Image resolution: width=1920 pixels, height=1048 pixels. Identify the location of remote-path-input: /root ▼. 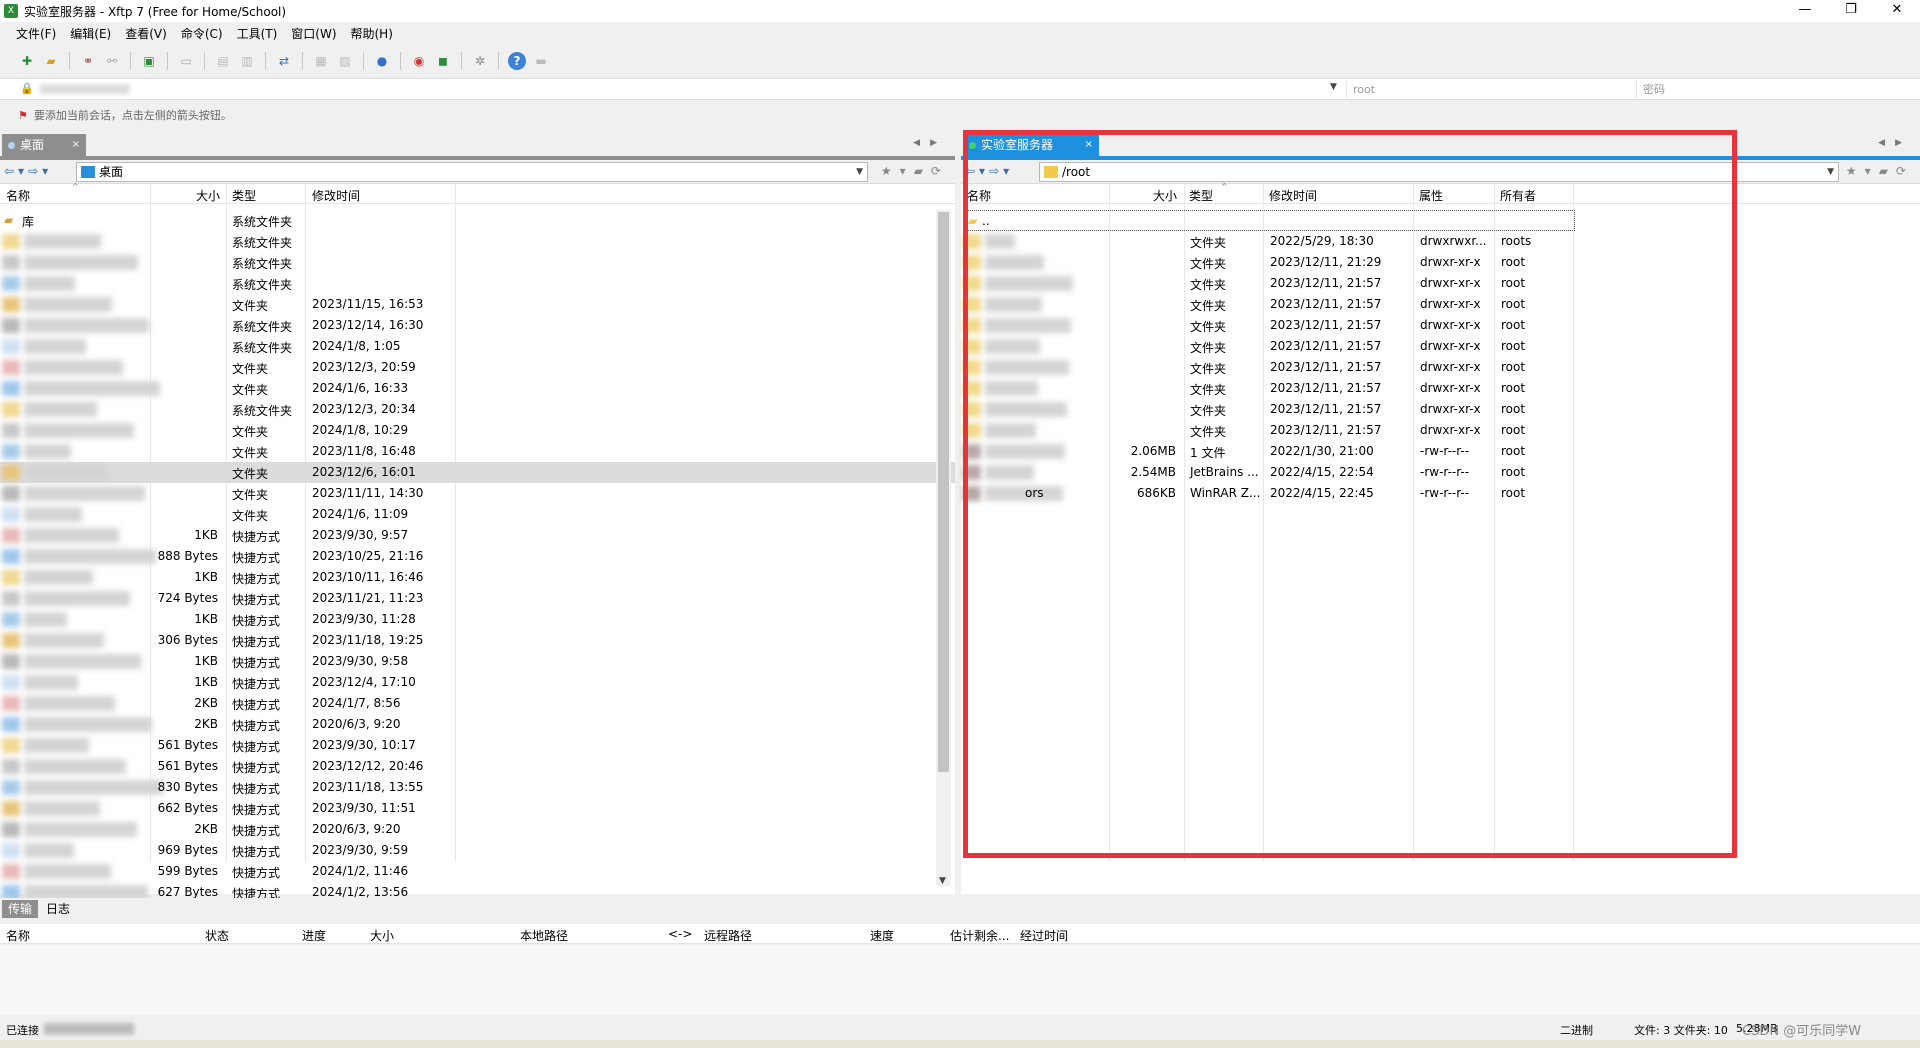
(1439, 172).